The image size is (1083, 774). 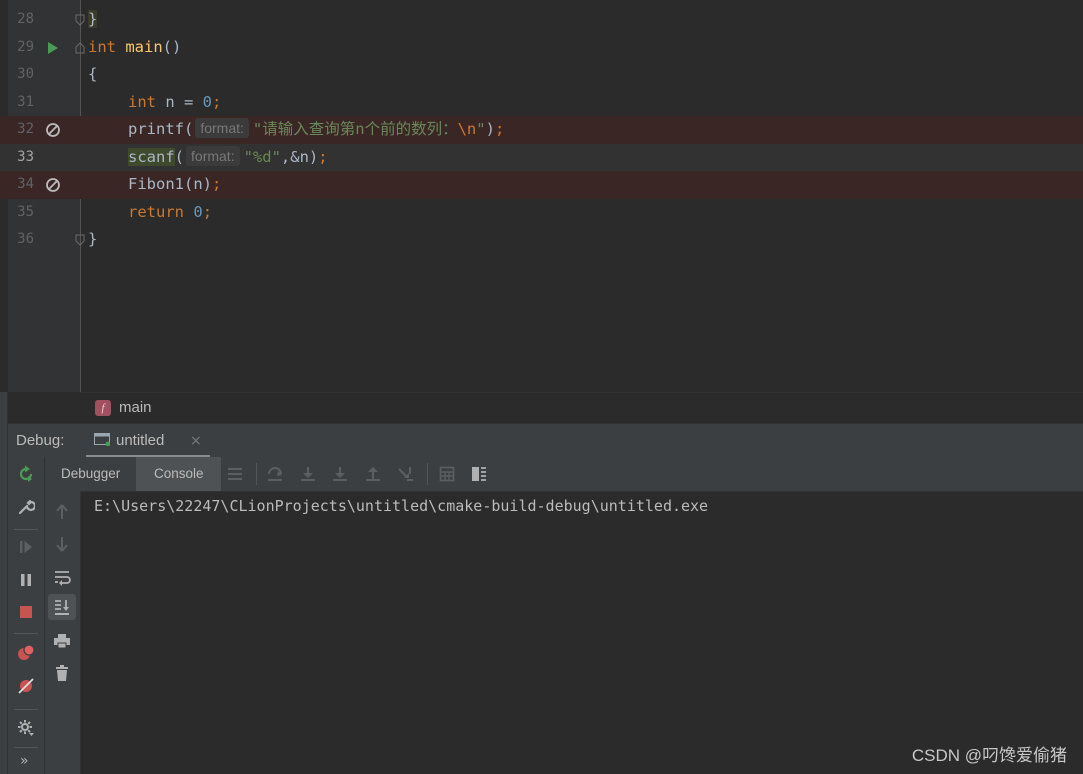 I want to click on code-line-35: 35 return 0;, so click(x=541, y=213).